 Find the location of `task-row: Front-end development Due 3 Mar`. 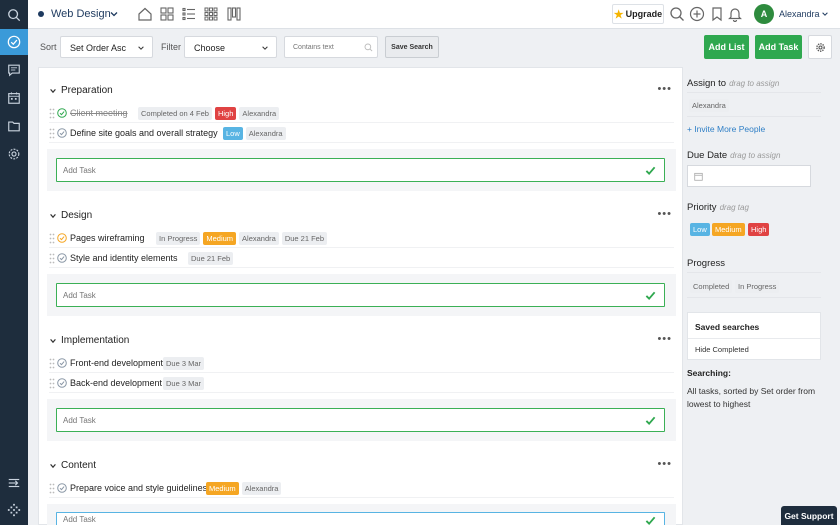

task-row: Front-end development Due 3 Mar is located at coordinates (361, 364).